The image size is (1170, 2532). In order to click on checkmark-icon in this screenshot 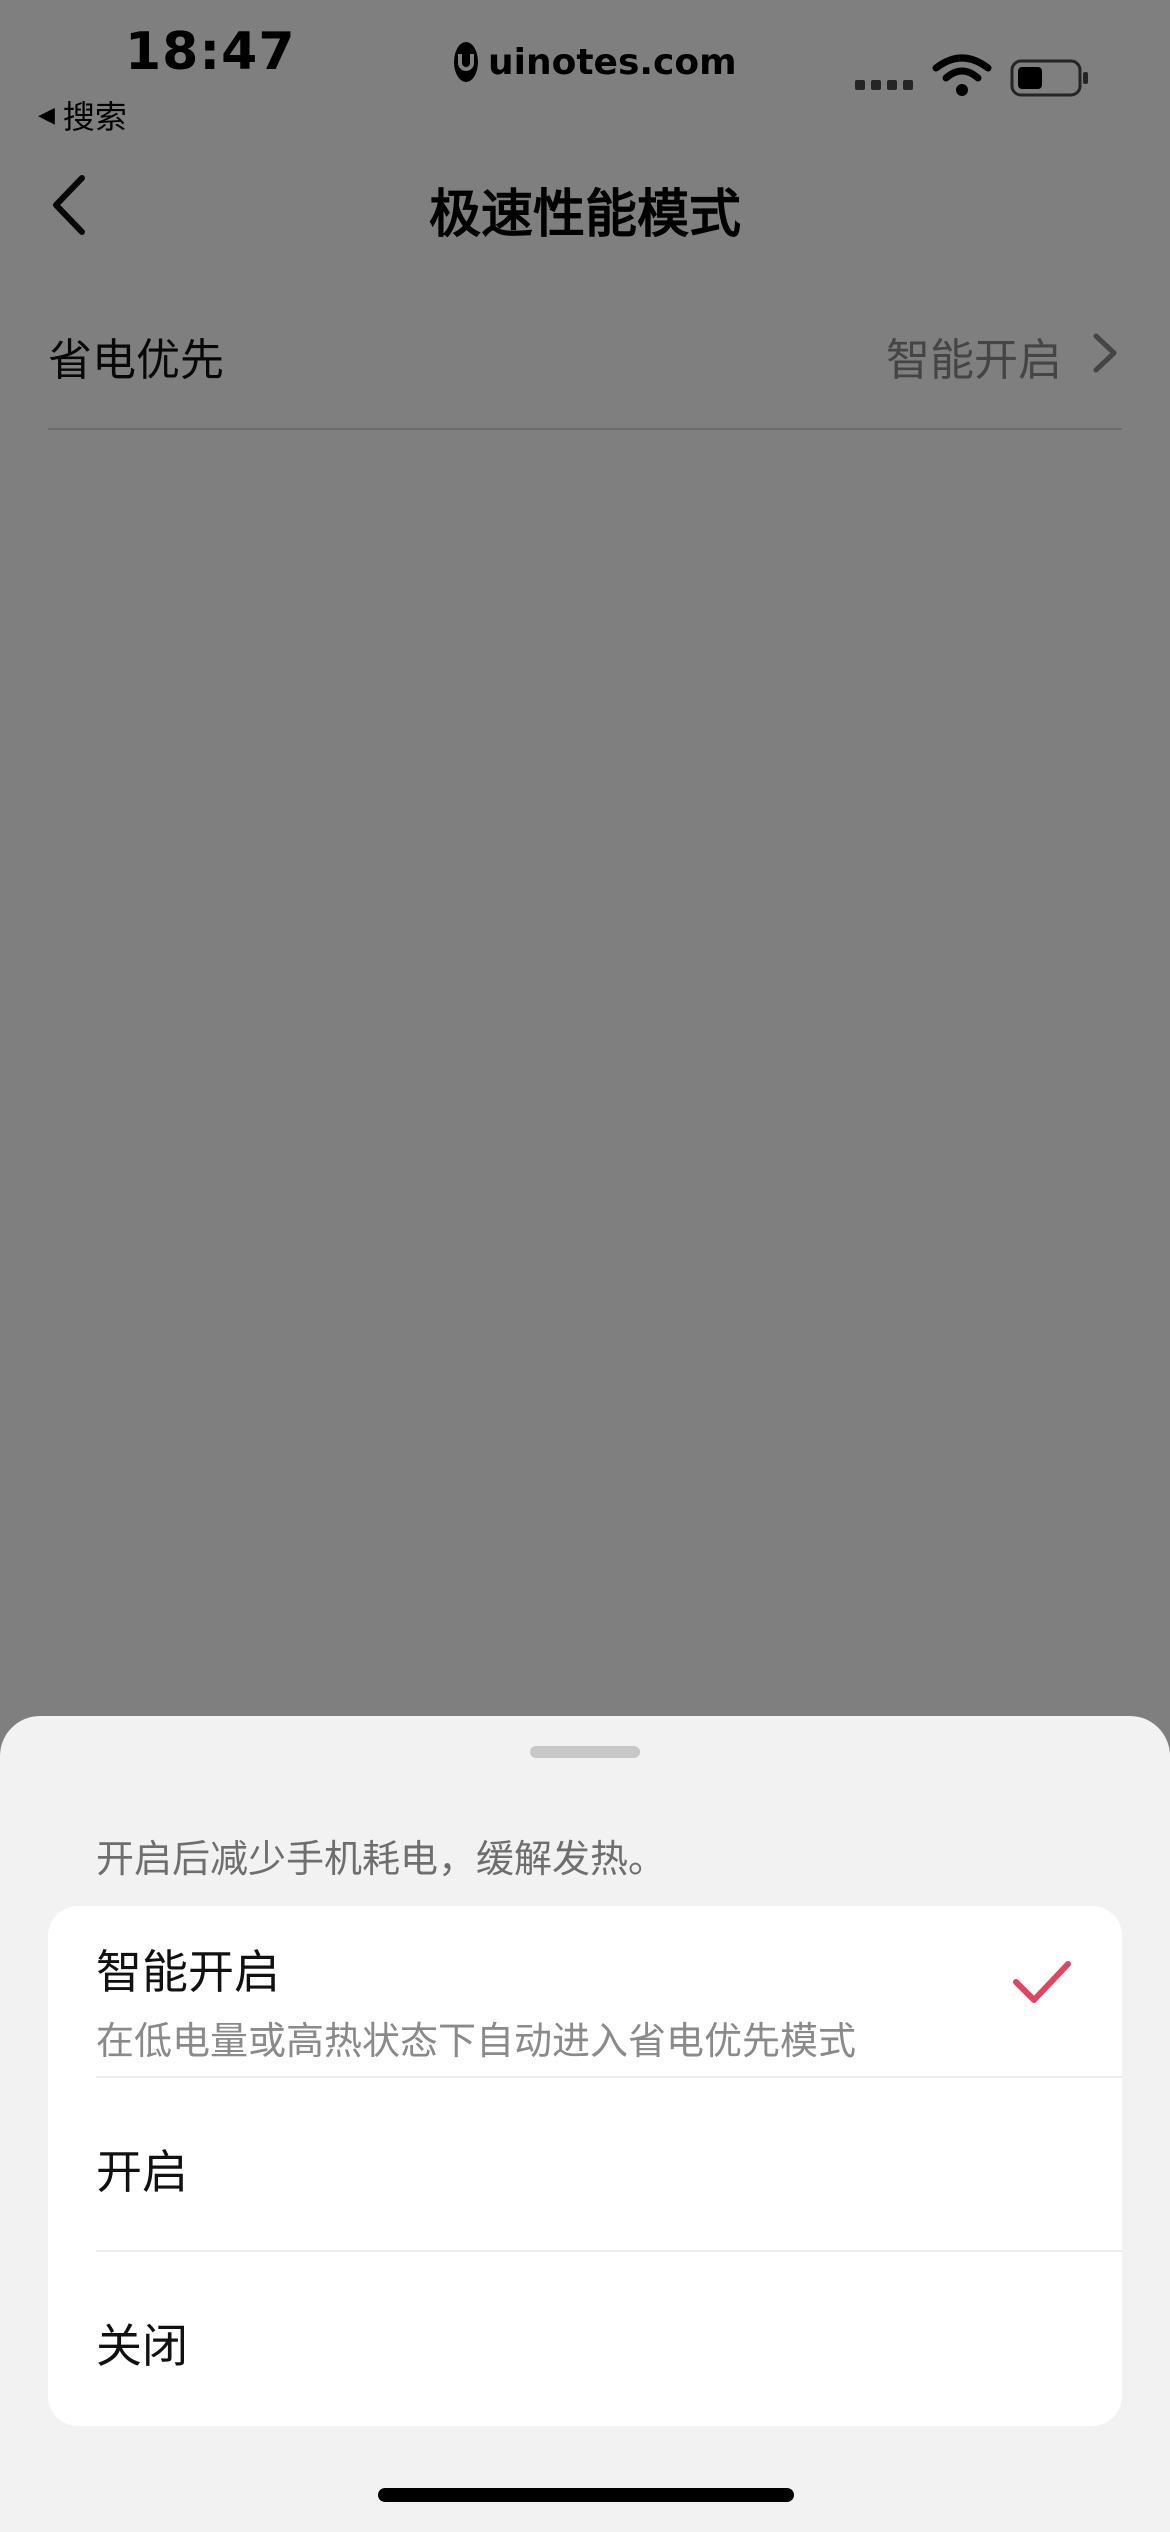, I will do `click(1042, 1982)`.